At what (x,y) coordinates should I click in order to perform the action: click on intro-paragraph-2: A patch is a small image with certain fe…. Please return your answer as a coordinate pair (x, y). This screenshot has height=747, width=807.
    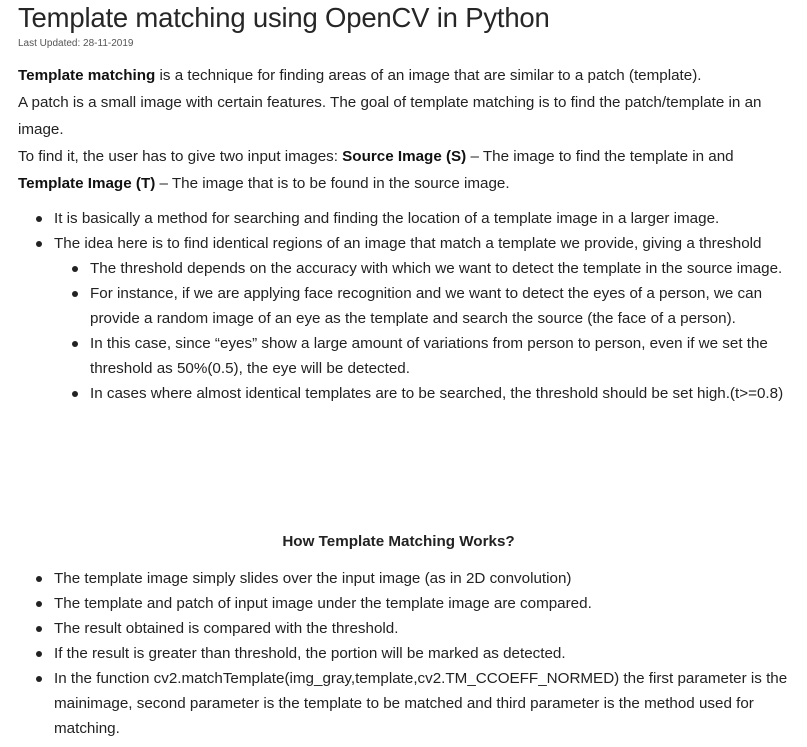
    Looking at the image, I should click on (390, 116).